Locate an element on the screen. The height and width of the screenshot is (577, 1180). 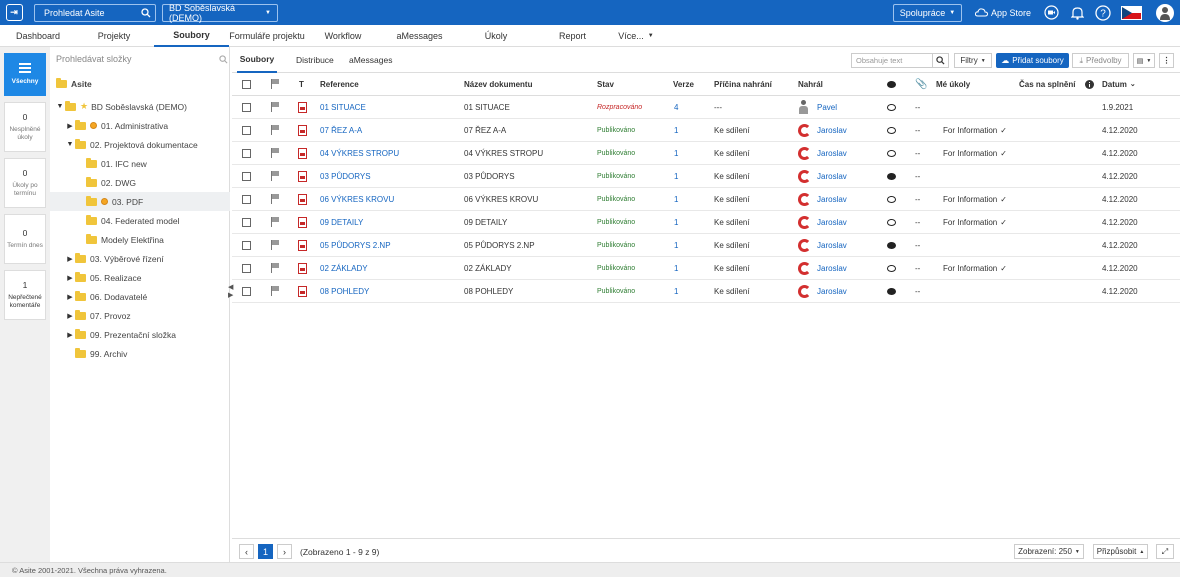
flag-header-icon is located at coordinates (275, 84).